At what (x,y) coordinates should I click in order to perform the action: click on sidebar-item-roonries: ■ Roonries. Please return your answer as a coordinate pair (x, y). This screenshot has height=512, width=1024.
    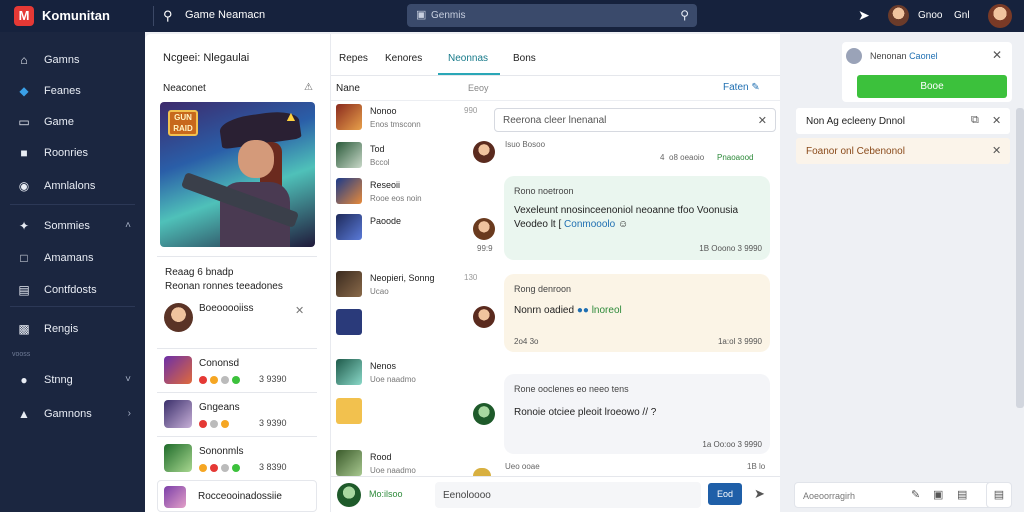
    Looking at the image, I should click on (72, 153).